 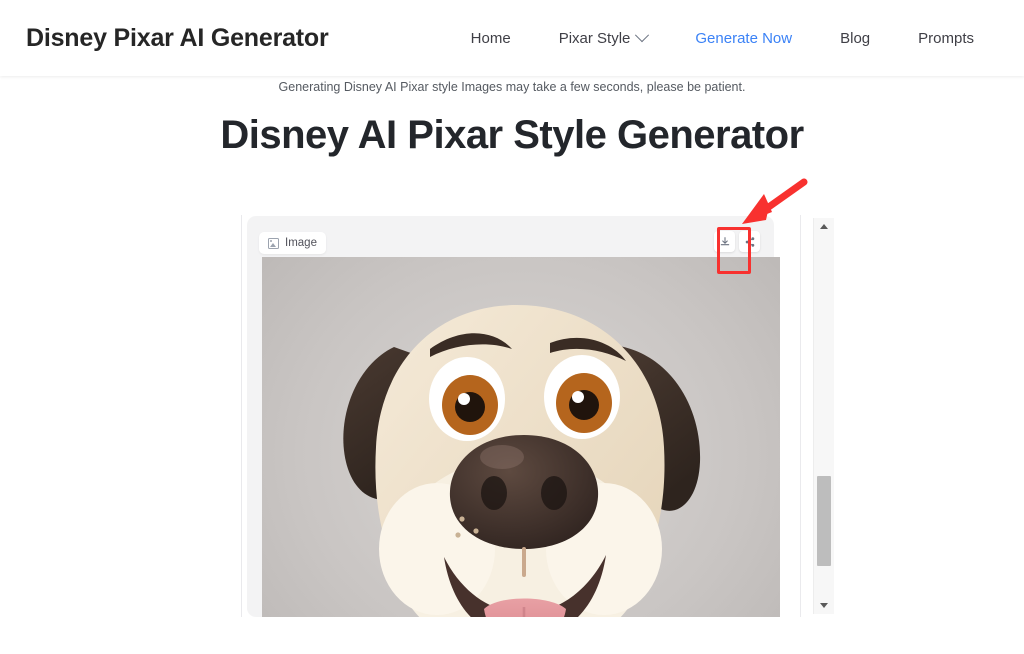 I want to click on triangle-up-icon, so click(x=824, y=226).